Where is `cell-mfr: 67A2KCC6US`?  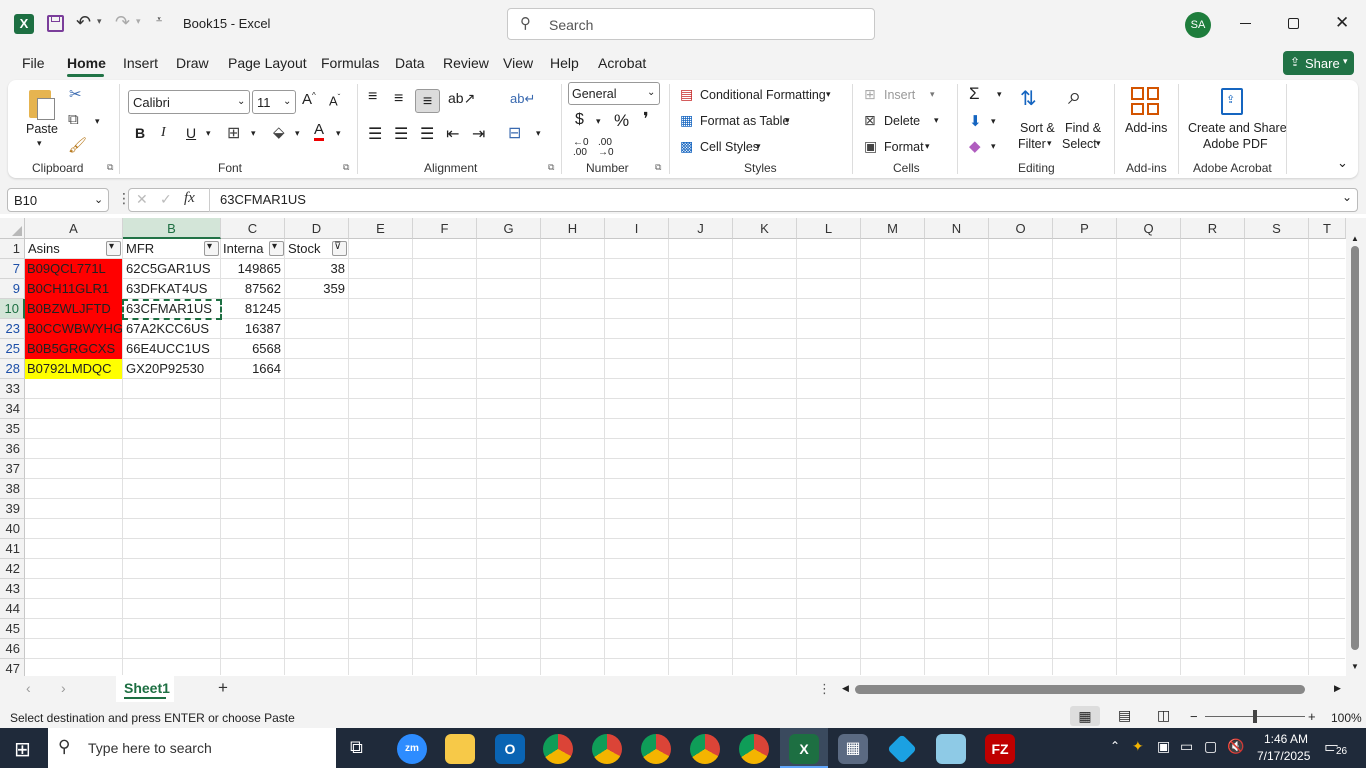 cell-mfr: 67A2KCC6US is located at coordinates (171, 329).